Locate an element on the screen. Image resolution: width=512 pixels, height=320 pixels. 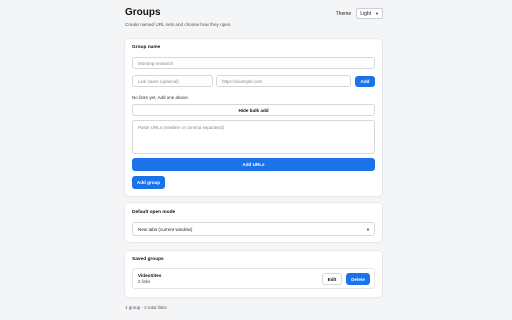
edit-group-button: Edit is located at coordinates (332, 279).